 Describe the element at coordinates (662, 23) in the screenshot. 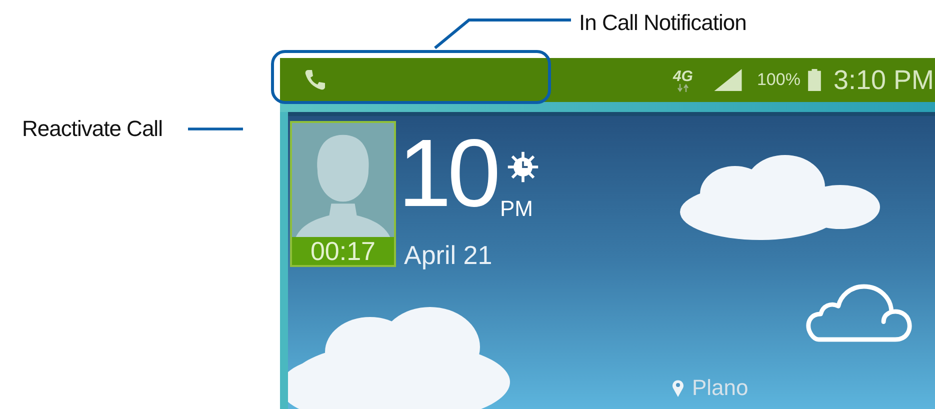

I see `callout-label: In Call Notification` at that location.